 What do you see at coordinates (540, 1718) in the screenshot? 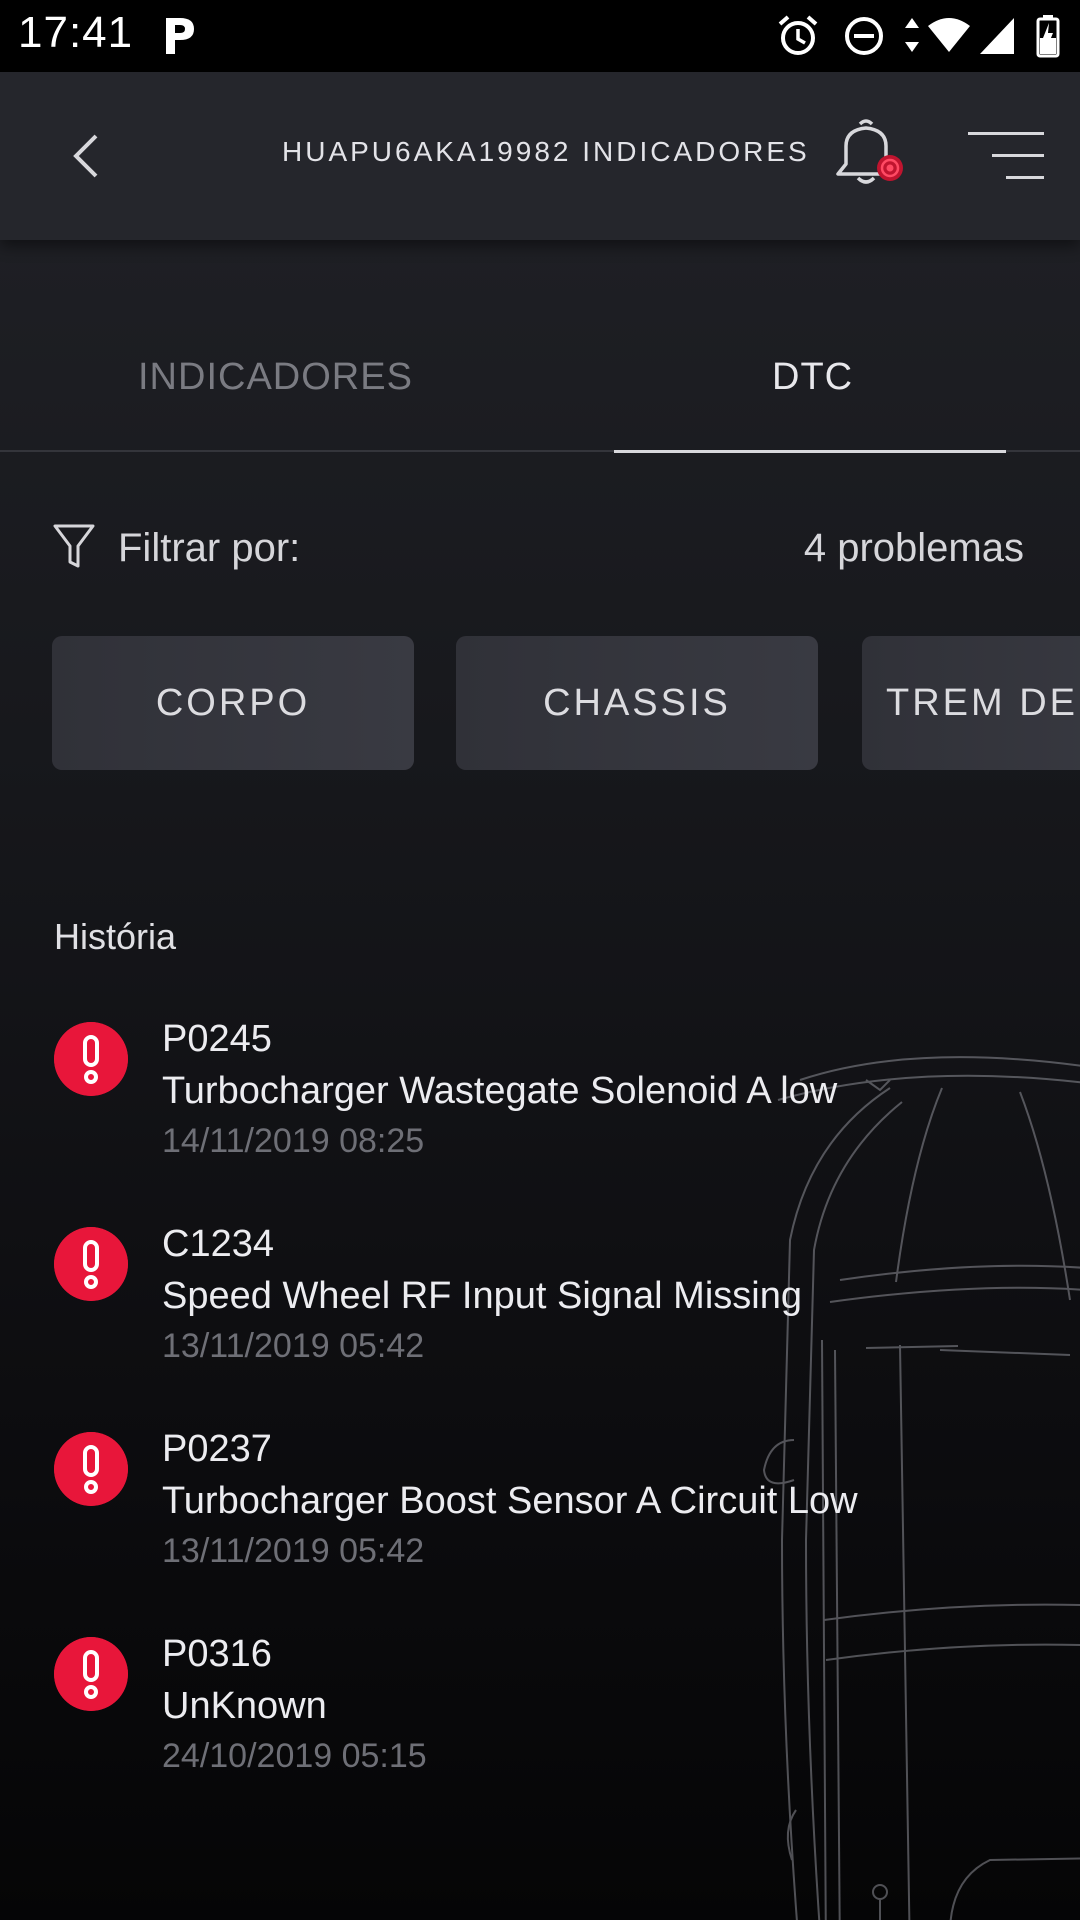
I see `dtc-list-item: P0316 UnKnown 24/10/2019 05:15` at bounding box center [540, 1718].